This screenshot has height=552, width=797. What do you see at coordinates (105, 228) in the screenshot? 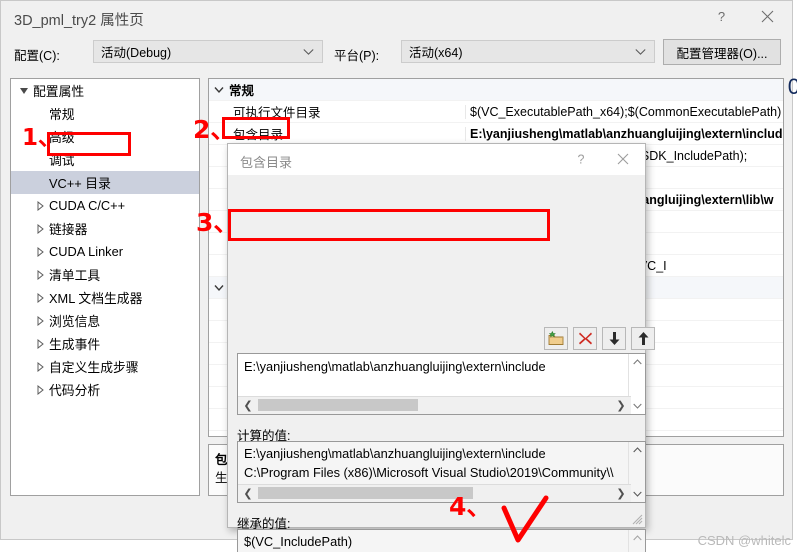
I see `tree-item-6: 链接器` at bounding box center [105, 228].